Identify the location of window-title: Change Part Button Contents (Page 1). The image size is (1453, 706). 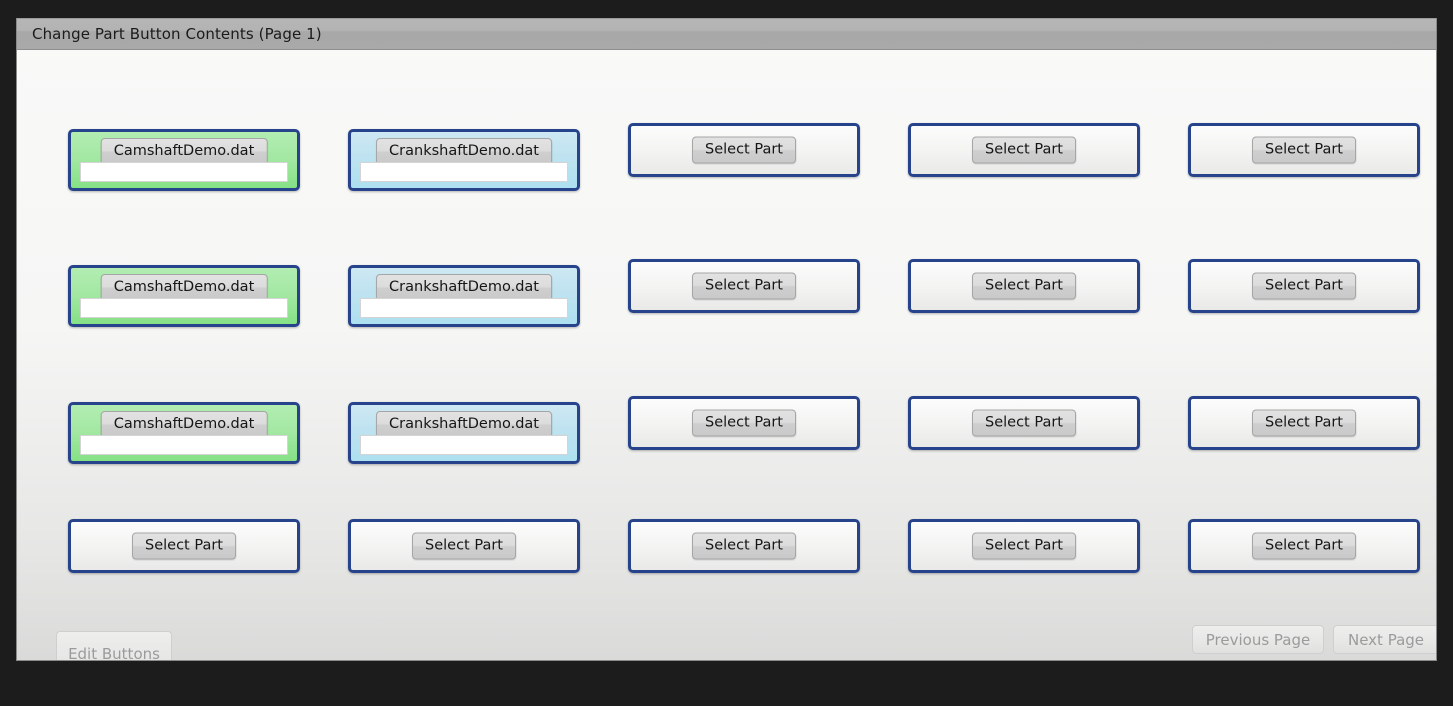
(177, 34).